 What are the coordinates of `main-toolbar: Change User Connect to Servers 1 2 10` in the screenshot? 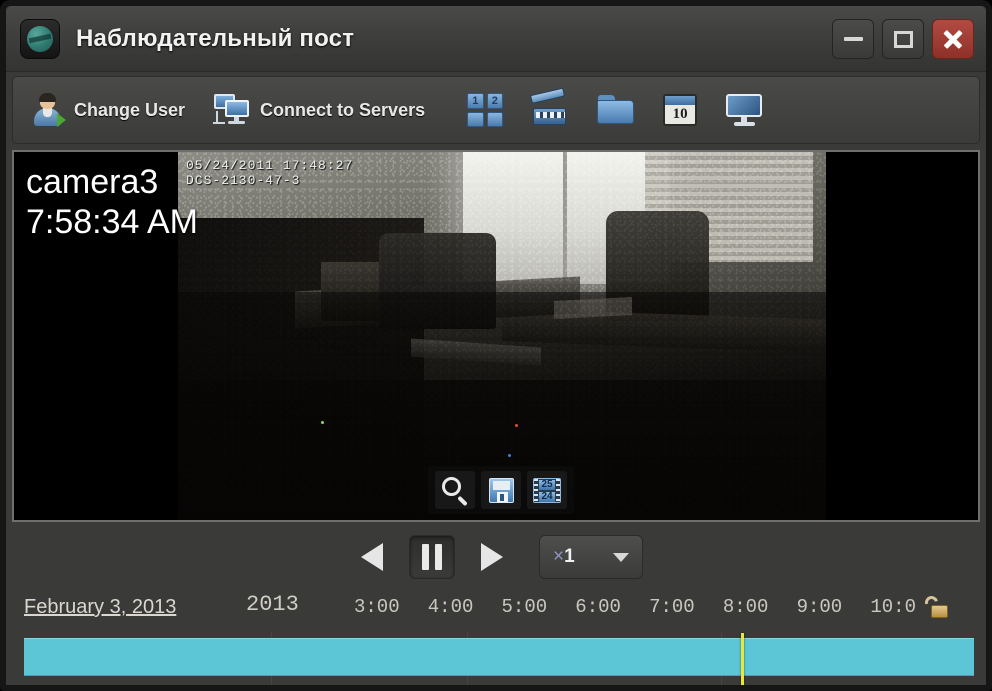 It's located at (496, 110).